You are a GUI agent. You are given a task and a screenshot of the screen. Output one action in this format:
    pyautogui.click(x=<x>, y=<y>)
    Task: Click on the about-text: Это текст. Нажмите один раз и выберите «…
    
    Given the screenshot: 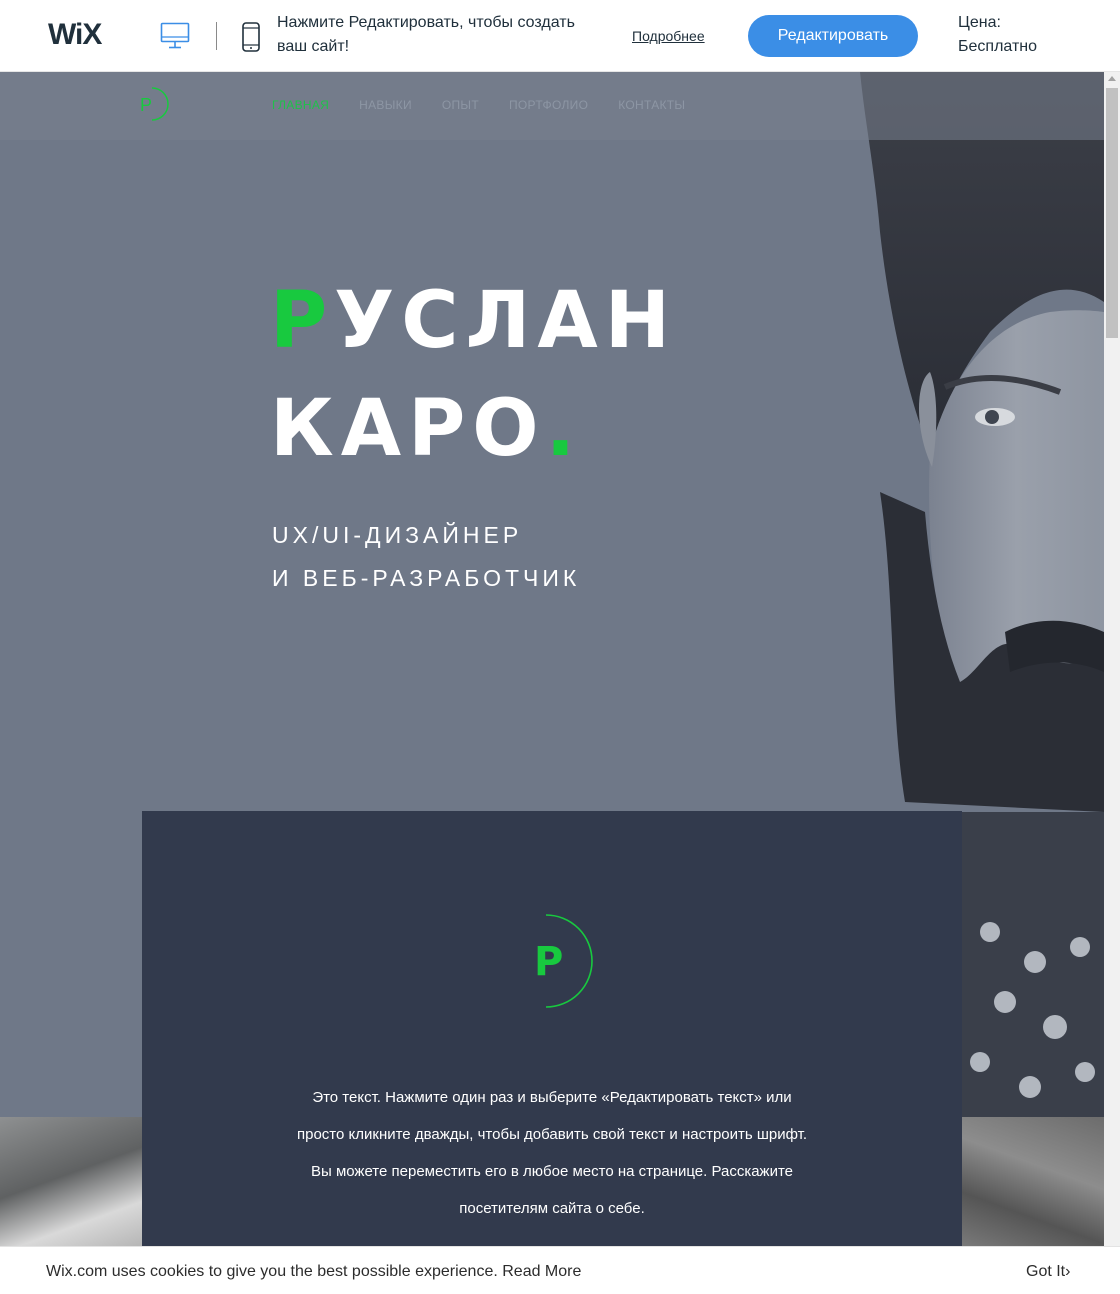 What is the action you would take?
    pyautogui.click(x=552, y=1153)
    